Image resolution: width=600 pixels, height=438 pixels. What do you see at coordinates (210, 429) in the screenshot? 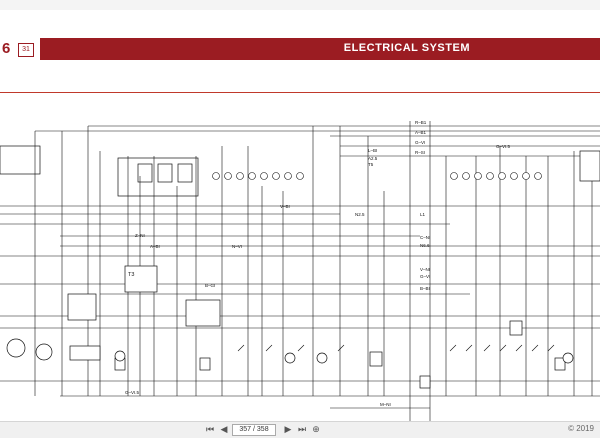
I see `first-page-icon: ⏮` at bounding box center [210, 429].